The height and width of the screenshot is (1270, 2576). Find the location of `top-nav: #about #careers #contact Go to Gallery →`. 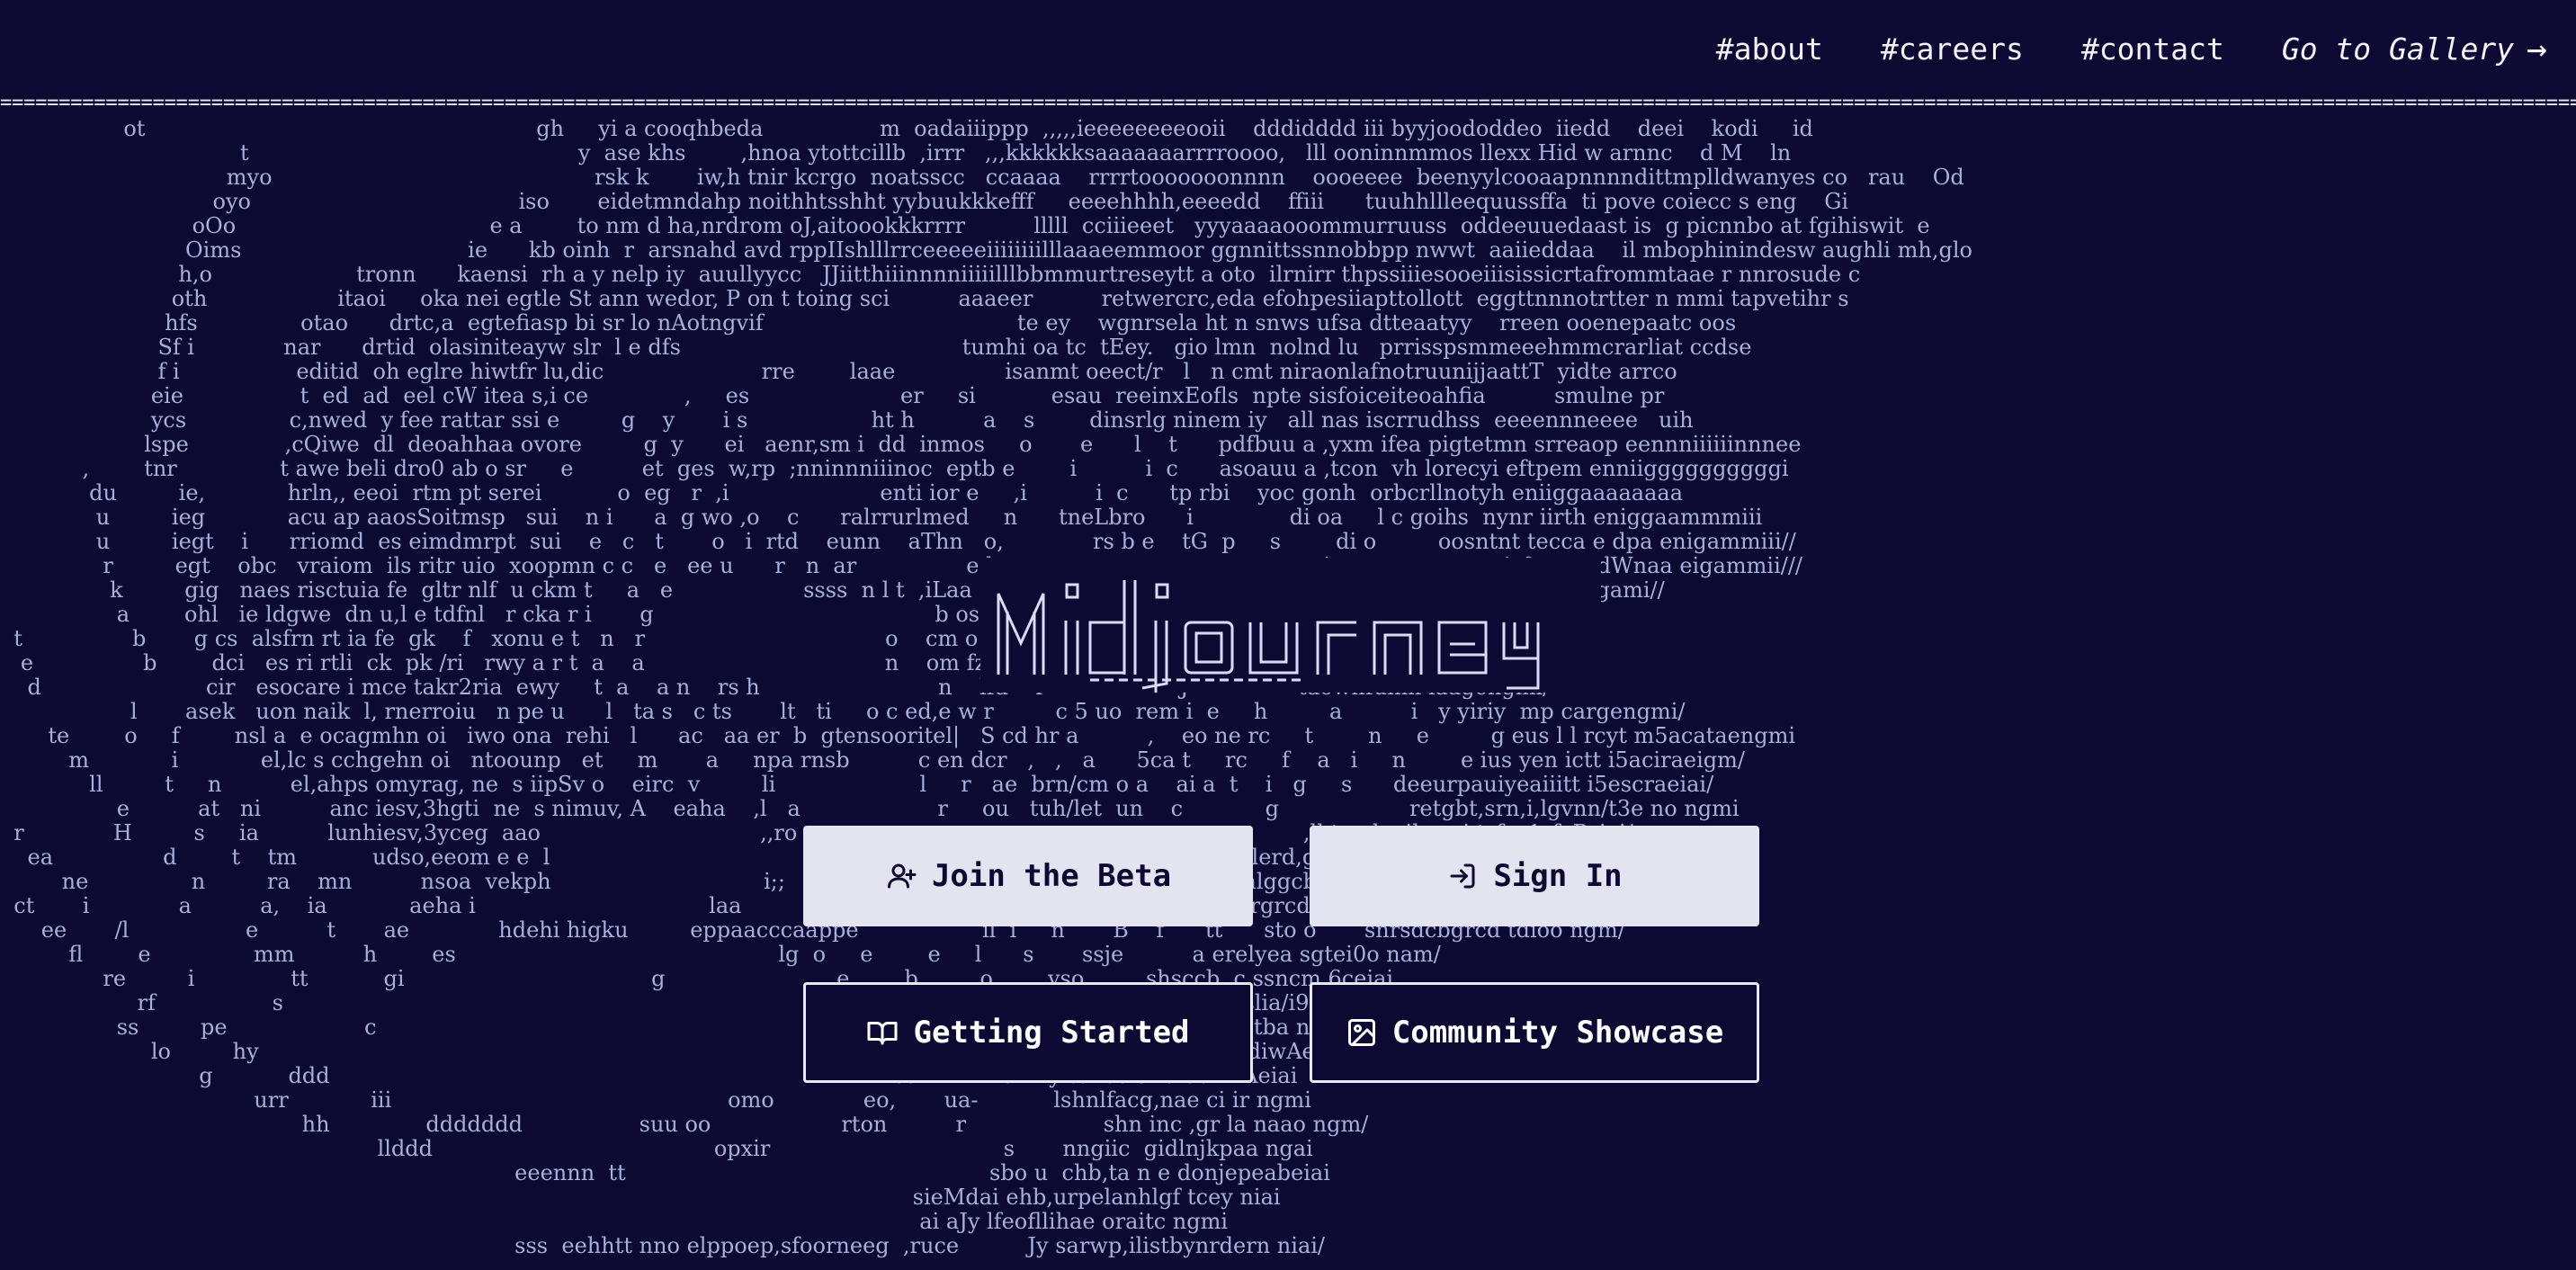

top-nav: #about #careers #contact Go to Gallery → is located at coordinates (2131, 48).